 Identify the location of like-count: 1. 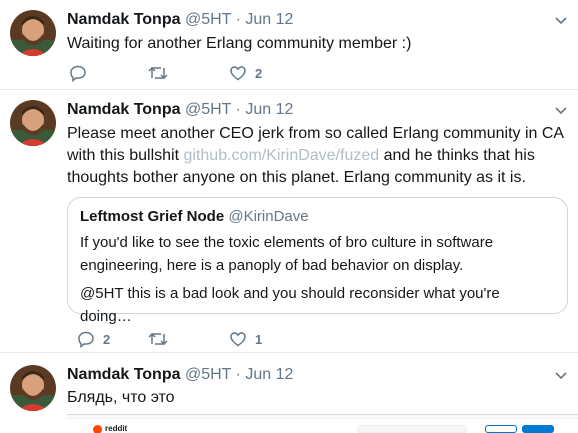
(259, 339).